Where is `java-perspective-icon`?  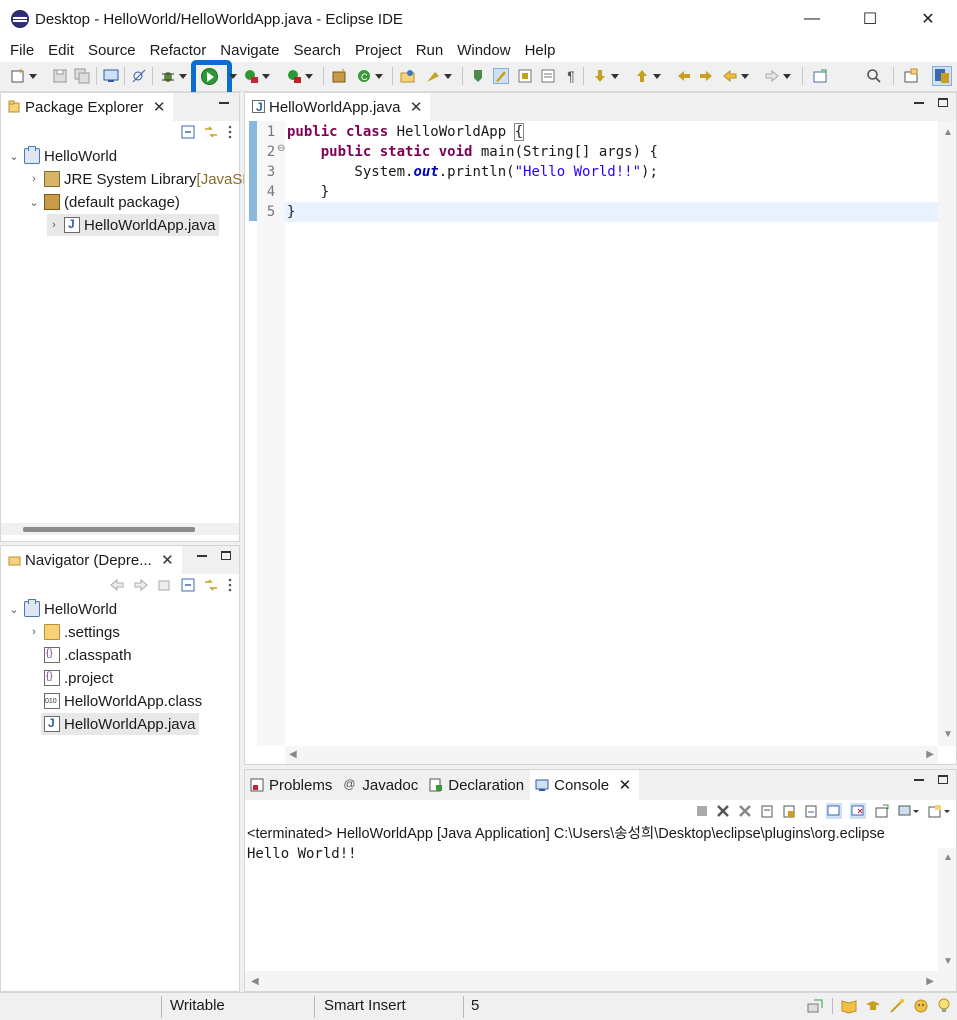
java-perspective-icon is located at coordinates (942, 76).